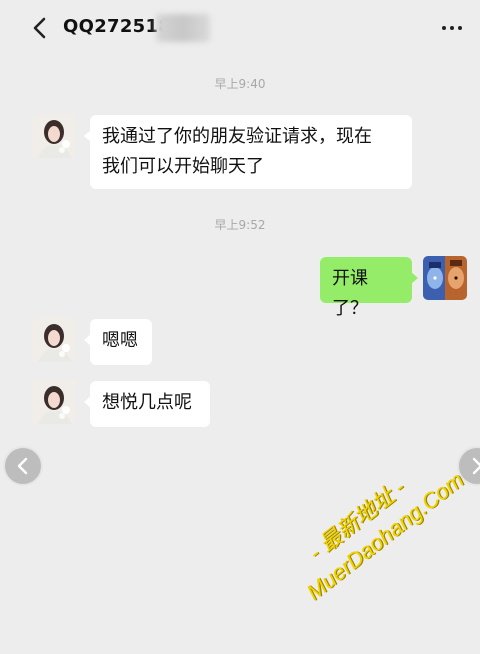 This screenshot has height=654, width=480. What do you see at coordinates (248, 152) in the screenshot?
I see `incoming-message-bubble: 我通过了你的朋友验证请求，现在 我们可以开始聊天了` at bounding box center [248, 152].